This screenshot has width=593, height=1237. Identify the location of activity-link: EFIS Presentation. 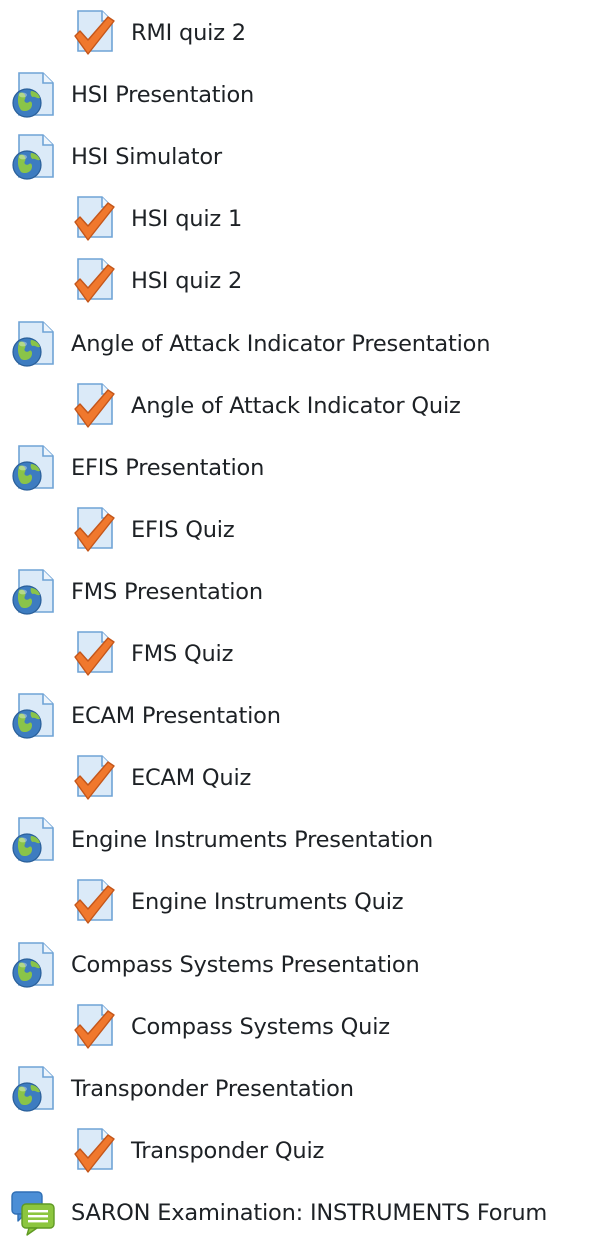
(167, 468).